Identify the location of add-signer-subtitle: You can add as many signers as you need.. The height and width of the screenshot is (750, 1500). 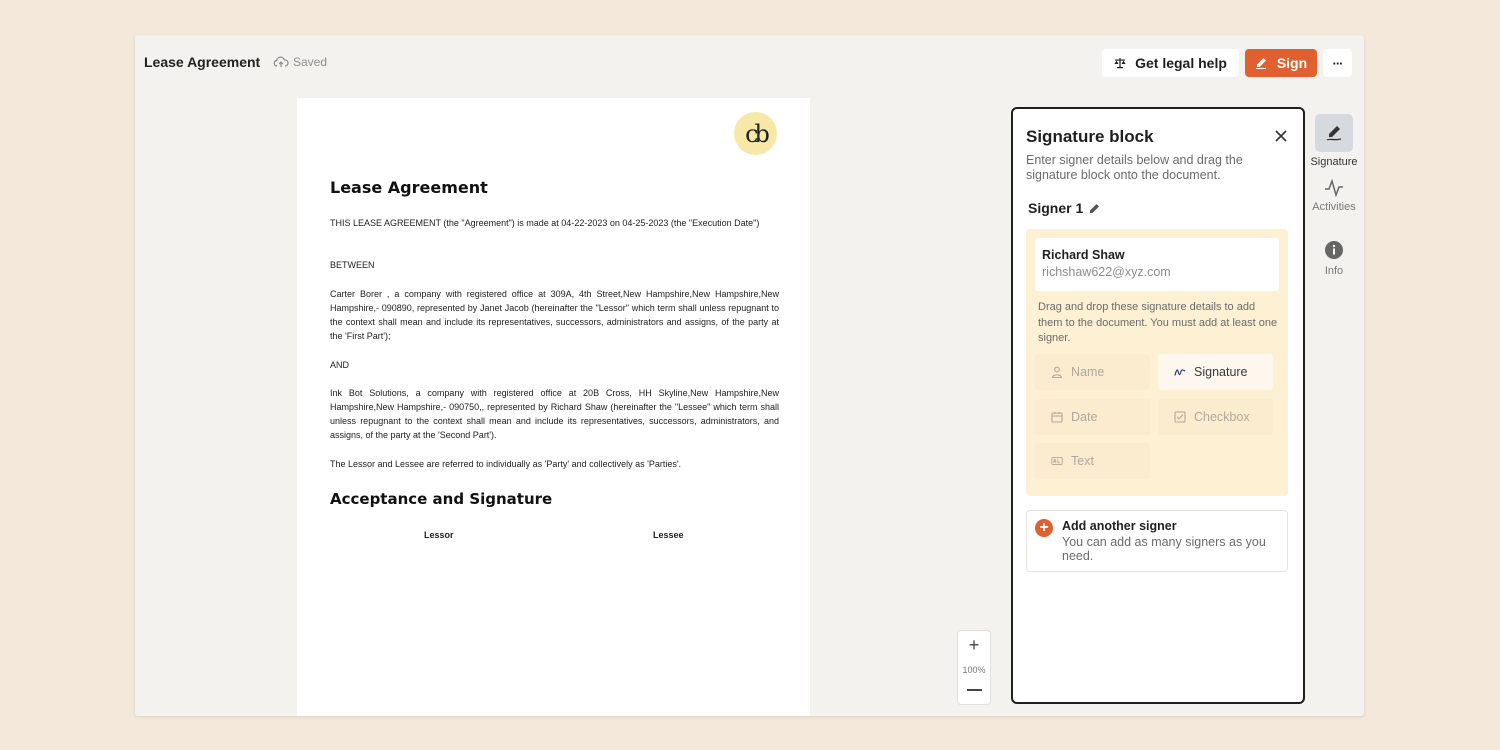
(1164, 549).